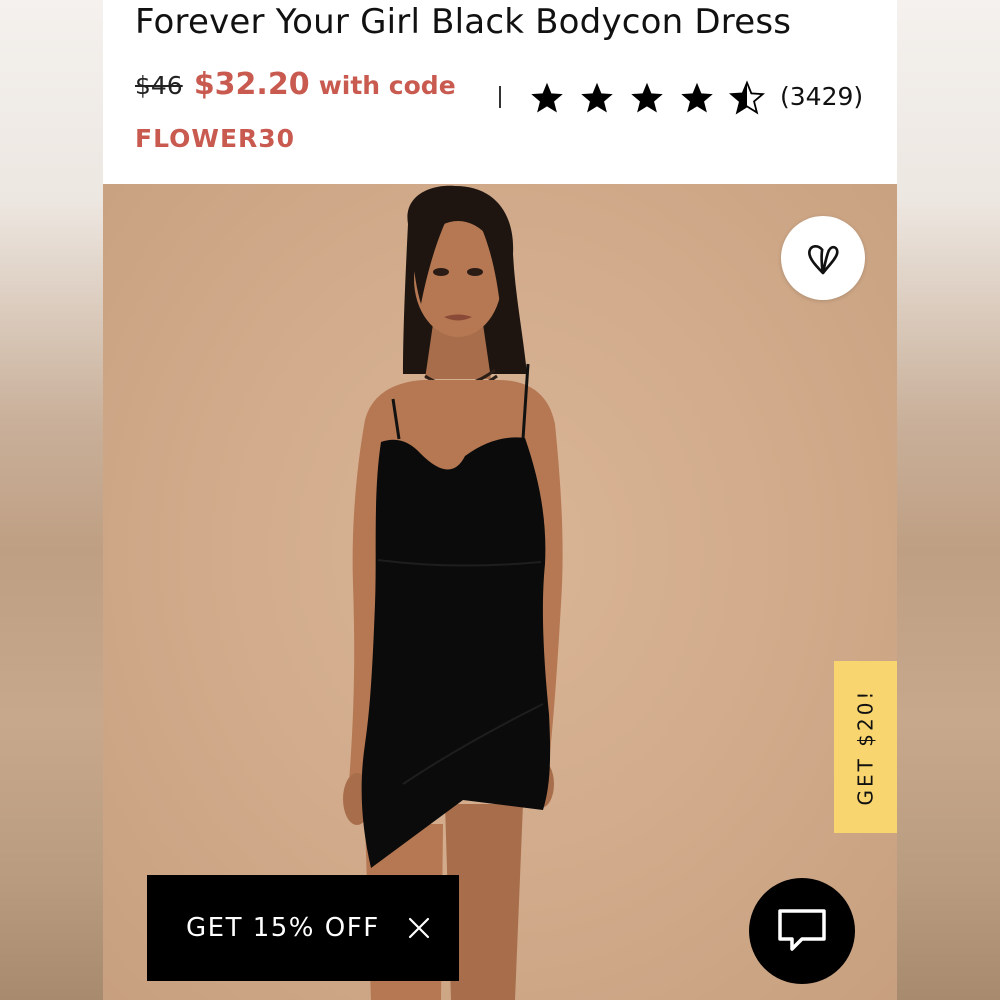 This screenshot has height=1000, width=1000. Describe the element at coordinates (500, 97) in the screenshot. I see `divider` at that location.